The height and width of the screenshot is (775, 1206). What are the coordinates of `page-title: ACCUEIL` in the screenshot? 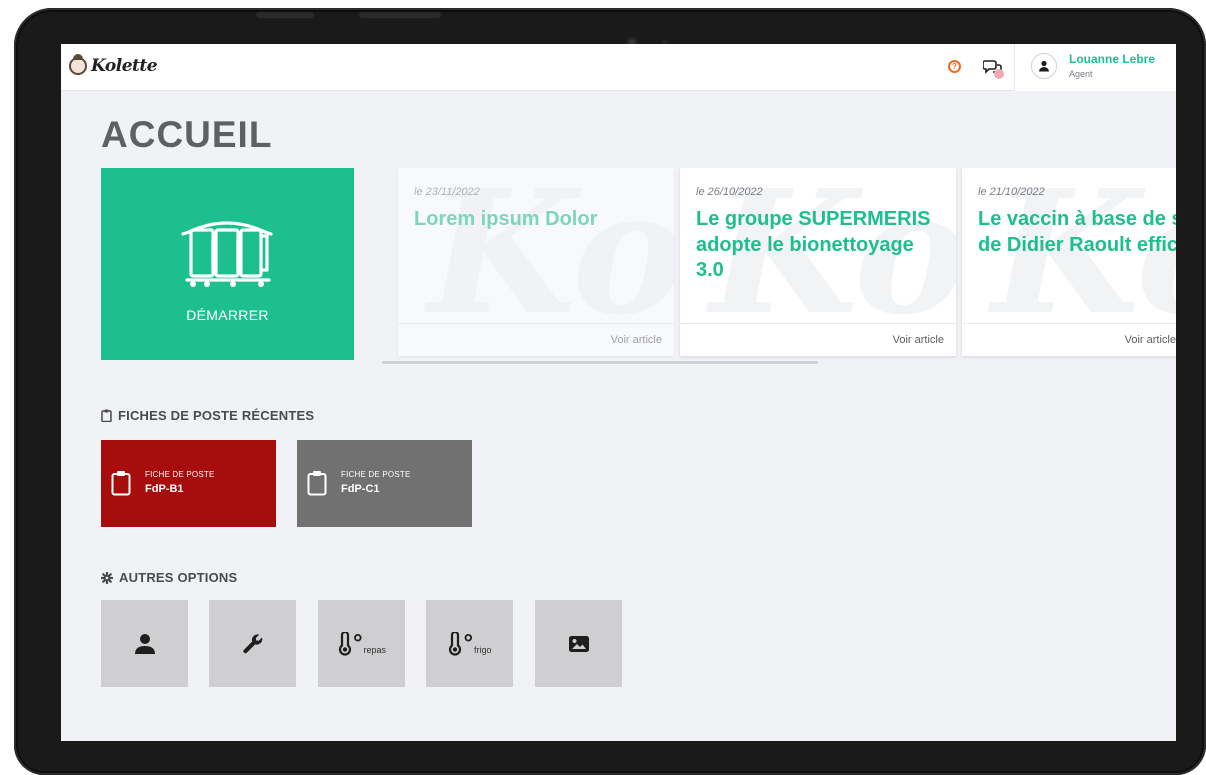 It's located at (187, 134).